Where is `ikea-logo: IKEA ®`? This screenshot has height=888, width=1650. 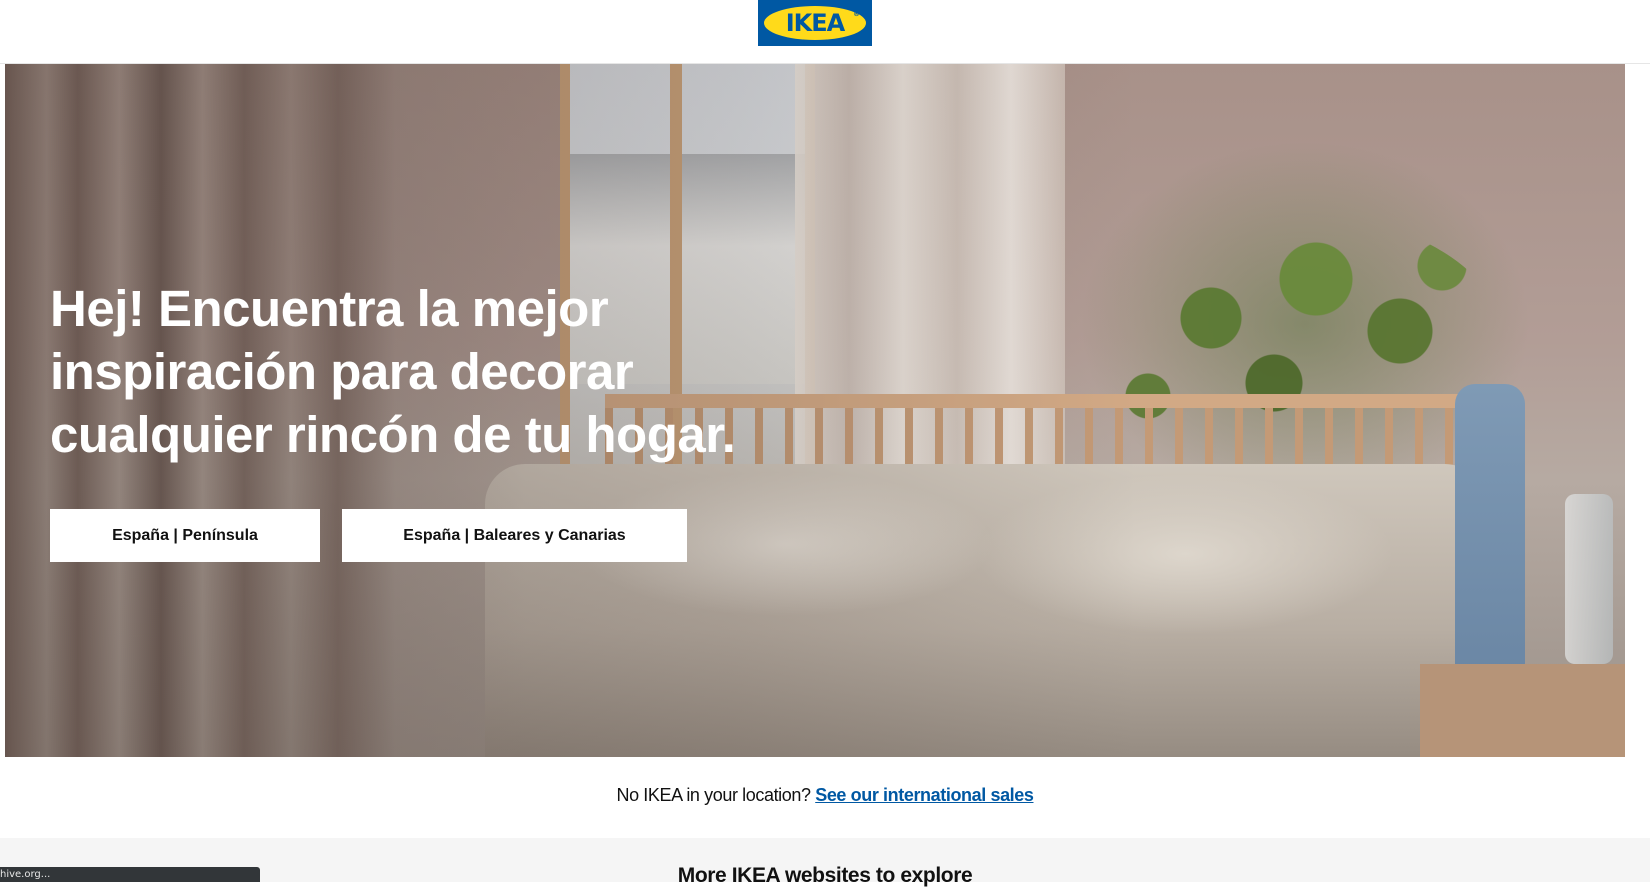 ikea-logo: IKEA ® is located at coordinates (815, 23).